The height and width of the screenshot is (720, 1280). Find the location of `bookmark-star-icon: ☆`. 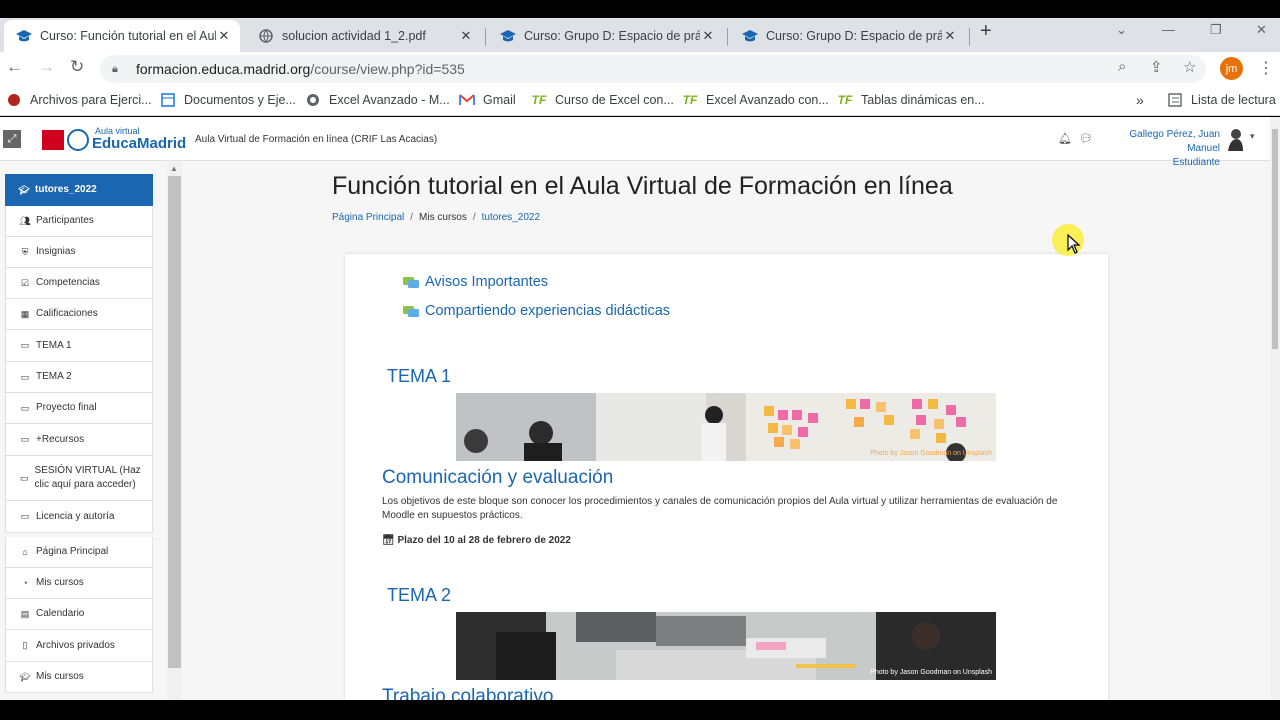

bookmark-star-icon: ☆ is located at coordinates (1189, 67).